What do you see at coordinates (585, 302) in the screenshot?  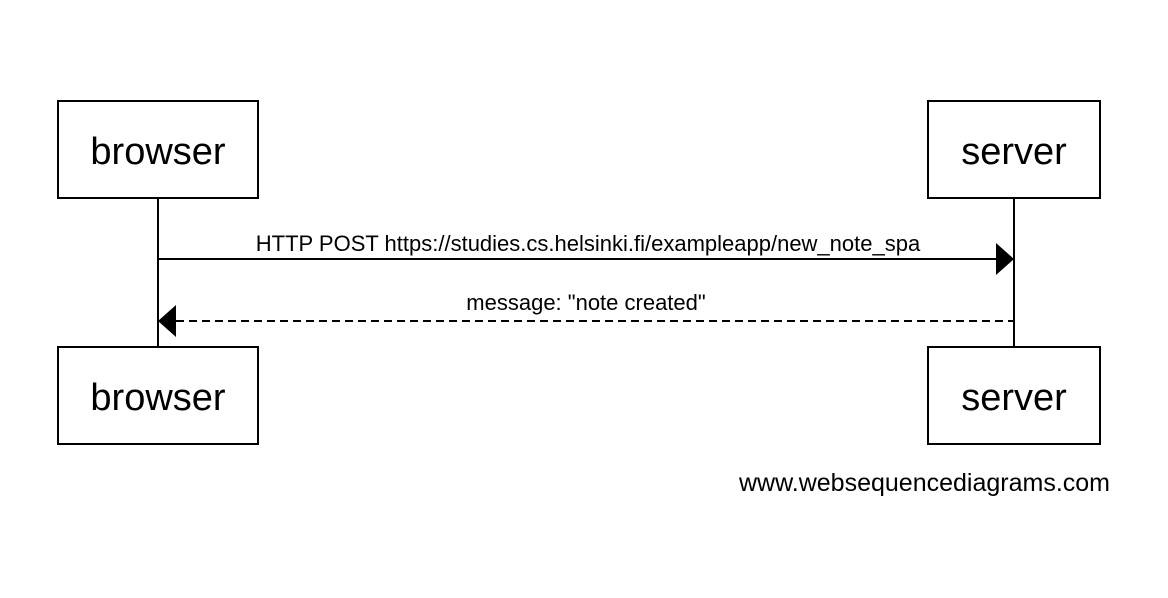 I see `response-message-label: message: "note created"` at bounding box center [585, 302].